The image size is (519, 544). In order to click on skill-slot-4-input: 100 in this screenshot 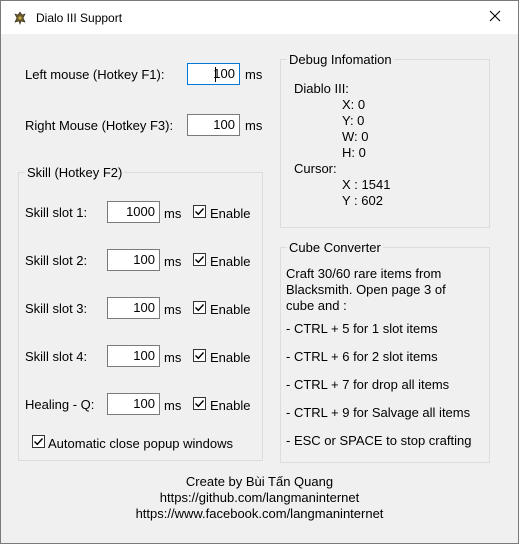, I will do `click(133, 356)`.